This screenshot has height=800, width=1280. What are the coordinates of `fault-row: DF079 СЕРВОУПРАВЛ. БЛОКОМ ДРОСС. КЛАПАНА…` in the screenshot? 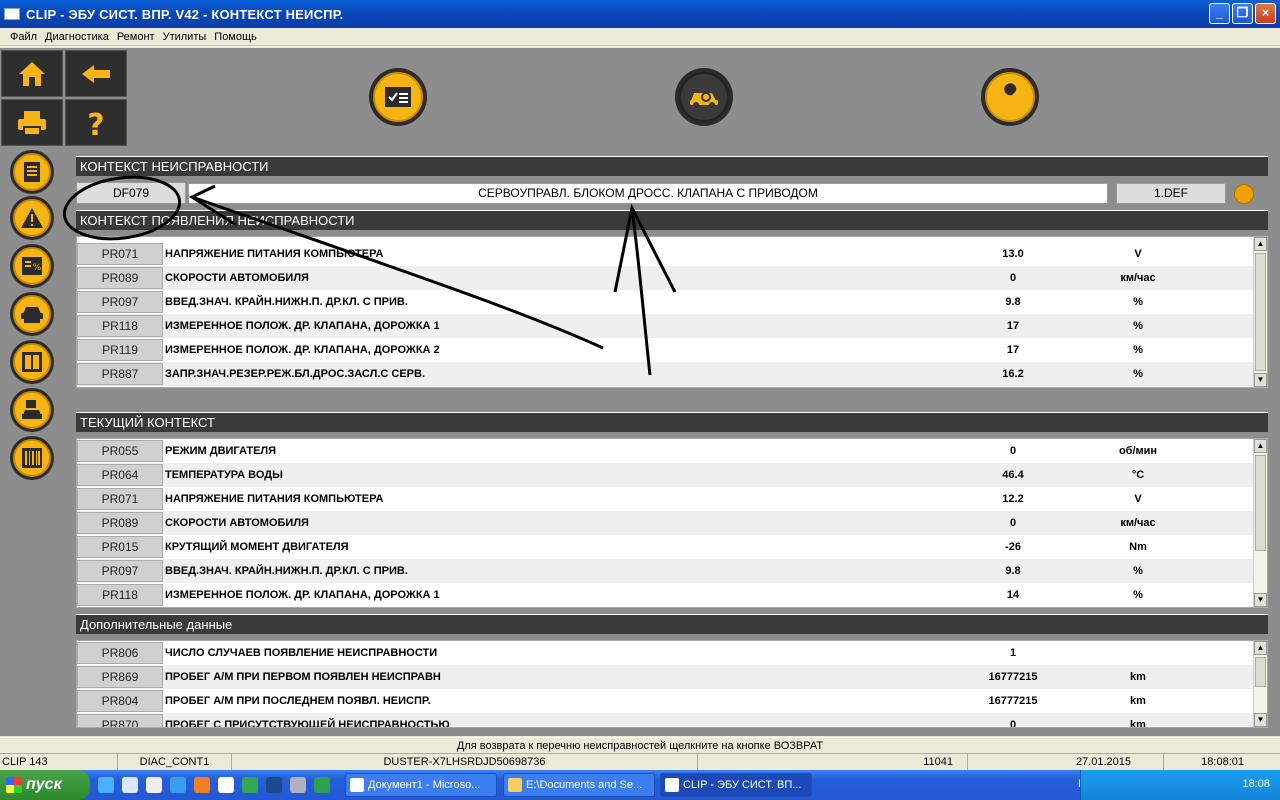 It's located at (672, 193).